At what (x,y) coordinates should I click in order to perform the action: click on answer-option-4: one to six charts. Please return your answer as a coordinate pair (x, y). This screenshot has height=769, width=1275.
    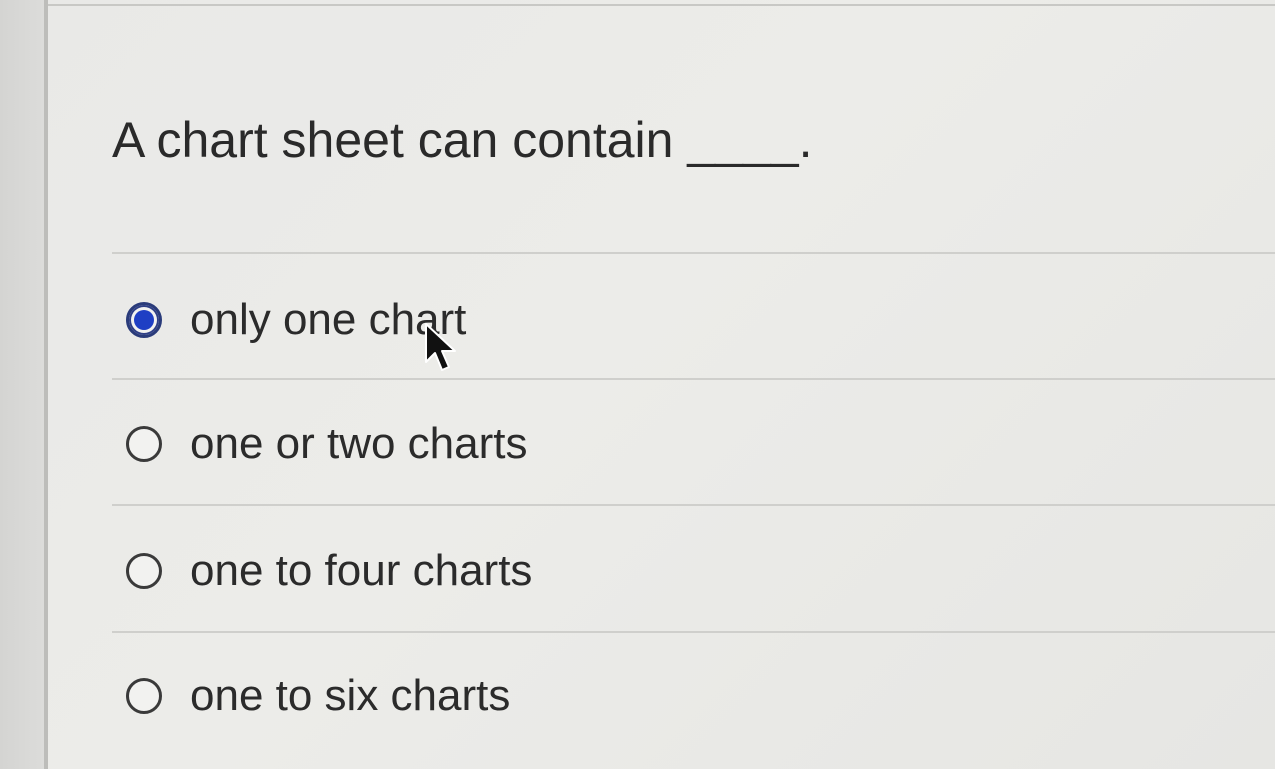
    Looking at the image, I should click on (318, 696).